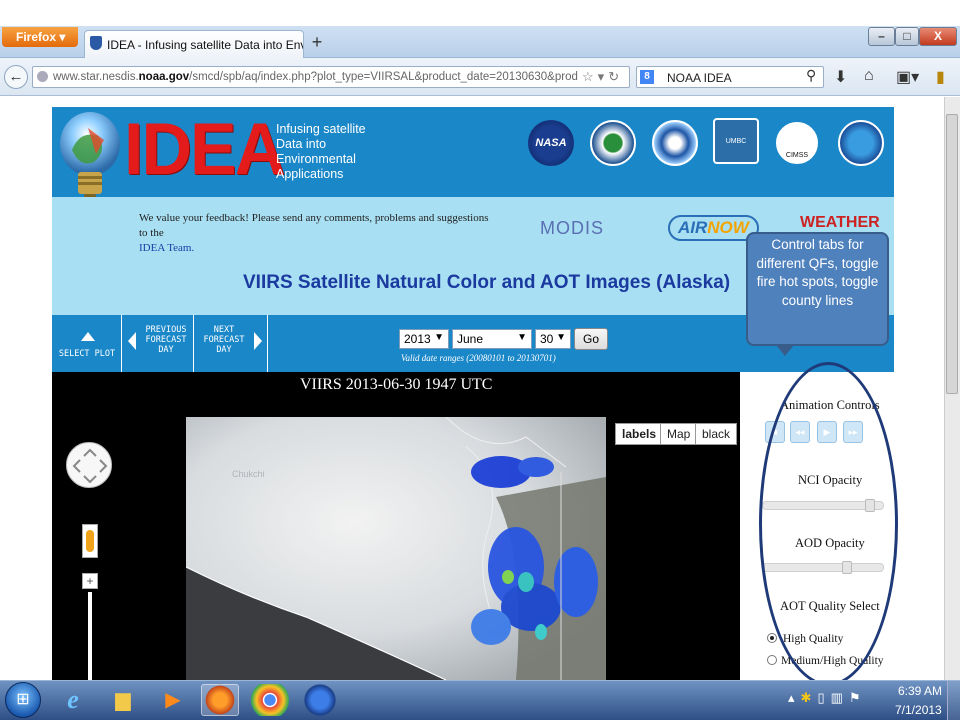 The image size is (960, 720). I want to click on select-plot-label: SELECT PLOT, so click(87, 354).